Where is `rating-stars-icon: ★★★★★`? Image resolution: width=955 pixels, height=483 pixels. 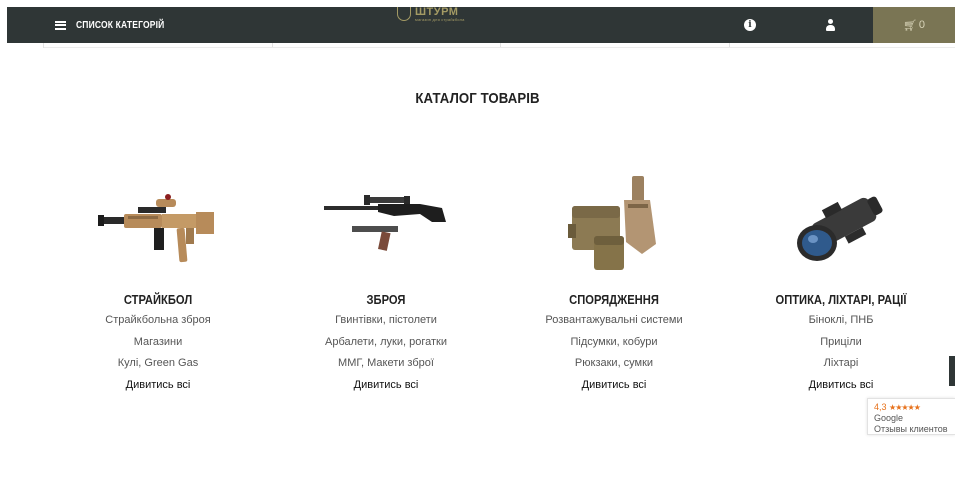
rating-stars-icon: ★★★★★ is located at coordinates (905, 407).